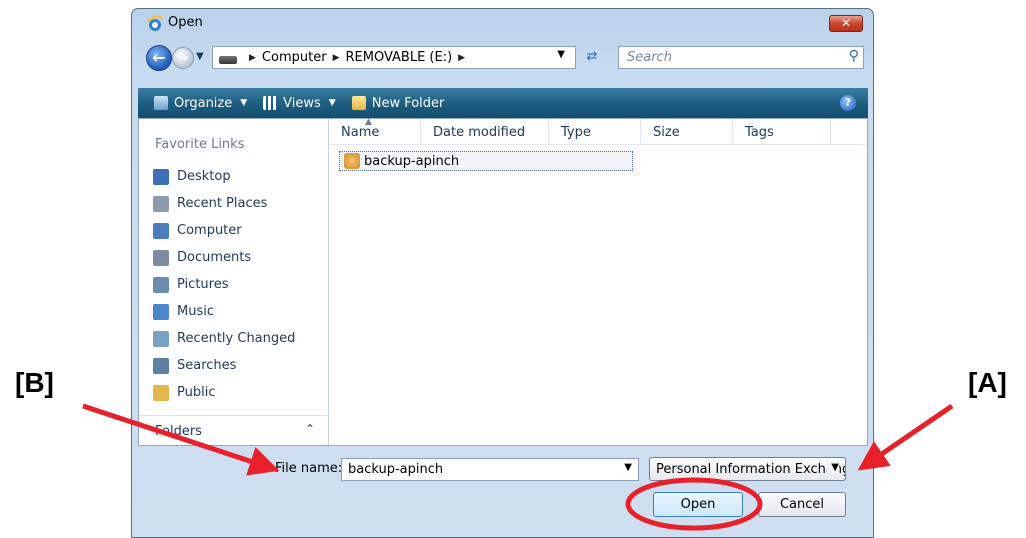  Describe the element at coordinates (214, 257) in the screenshot. I see `sidebar-item-label: Documents` at that location.